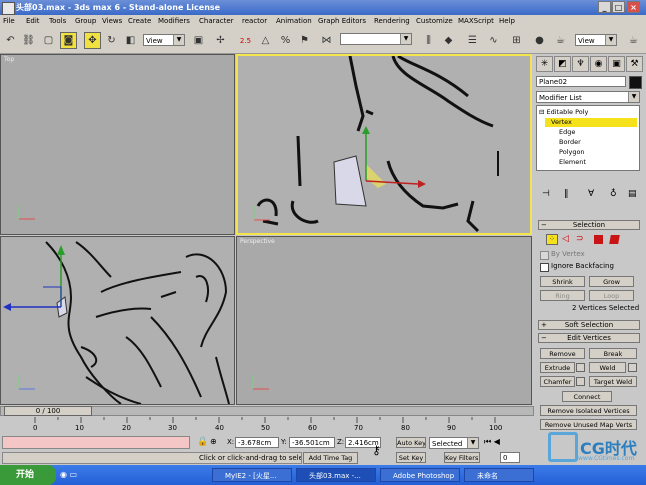 This screenshot has height=485, width=646. Describe the element at coordinates (567, 132) in the screenshot. I see `stack-item-edge: Edge` at that location.